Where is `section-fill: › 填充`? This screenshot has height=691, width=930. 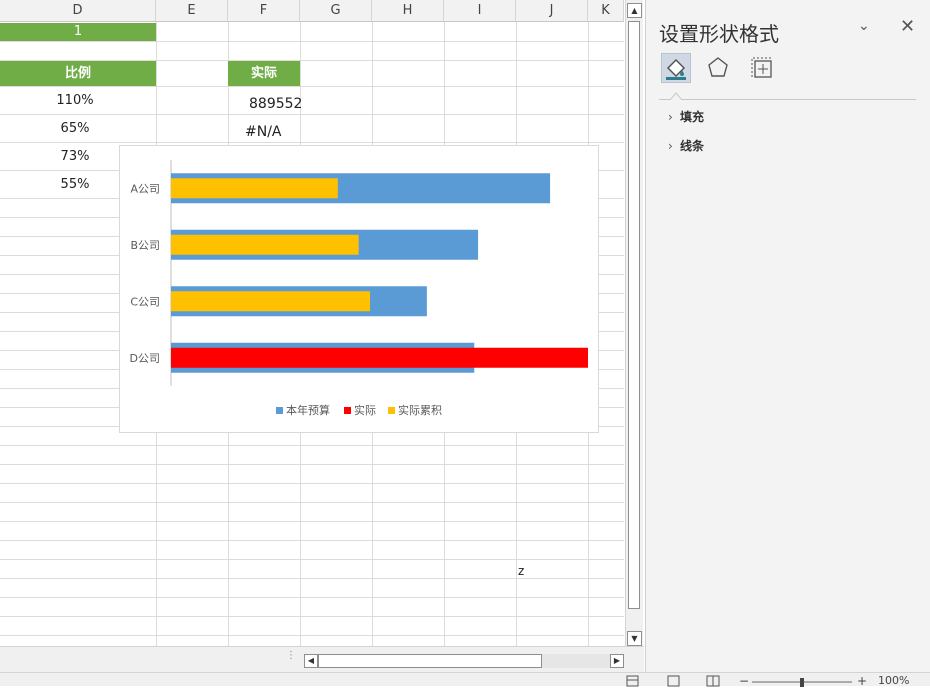
section-fill: › 填充 is located at coordinates (686, 116).